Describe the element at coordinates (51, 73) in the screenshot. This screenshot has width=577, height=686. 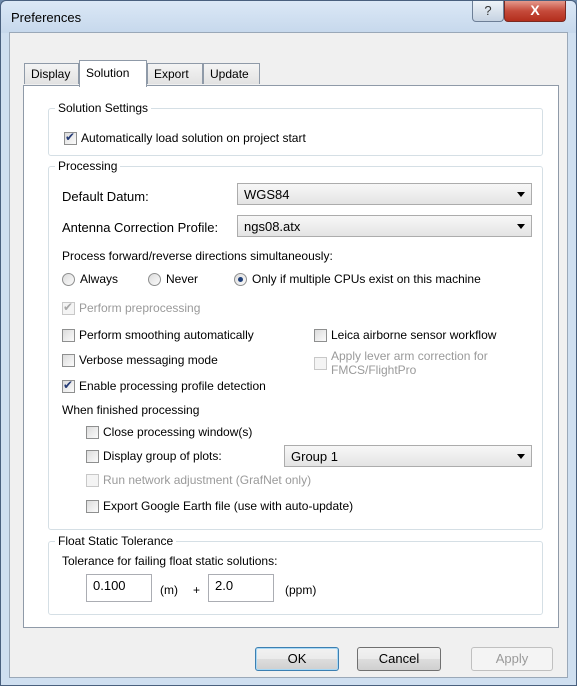
I see `tab-display: Display` at that location.